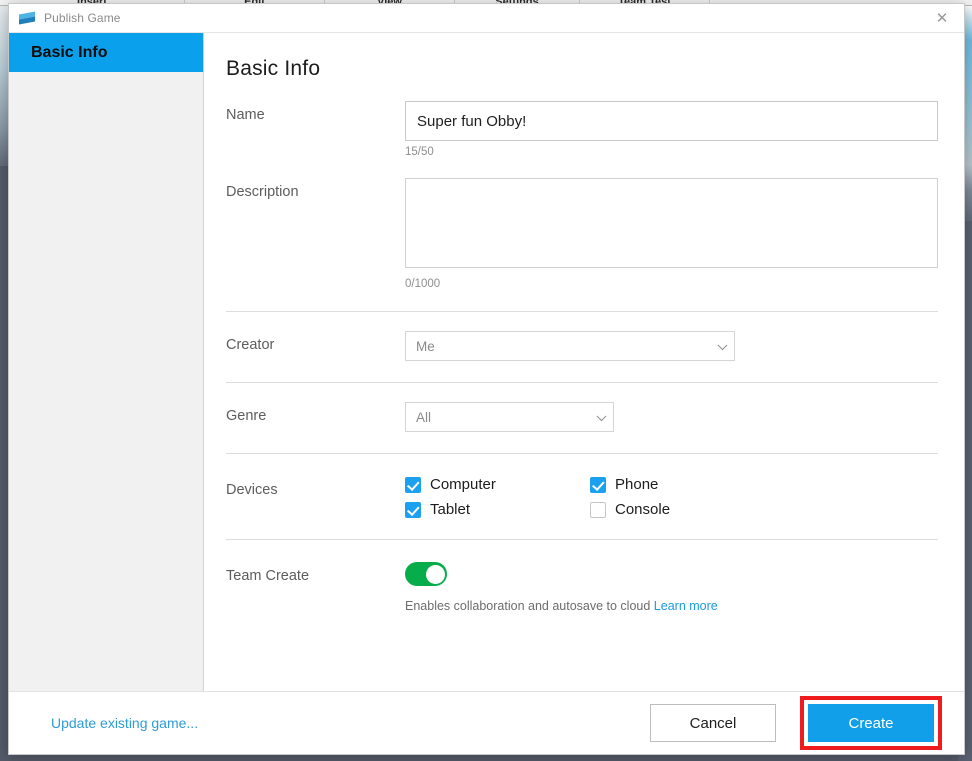 This screenshot has height=761, width=972. I want to click on create-button: Create, so click(871, 723).